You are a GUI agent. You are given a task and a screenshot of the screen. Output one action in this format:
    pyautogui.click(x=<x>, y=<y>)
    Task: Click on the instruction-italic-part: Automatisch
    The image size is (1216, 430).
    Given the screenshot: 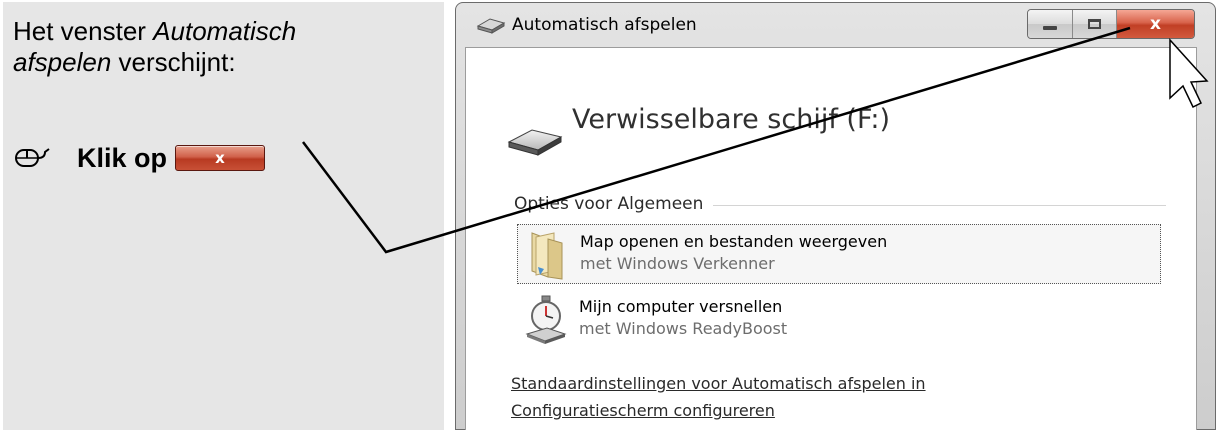 What is the action you would take?
    pyautogui.click(x=225, y=31)
    